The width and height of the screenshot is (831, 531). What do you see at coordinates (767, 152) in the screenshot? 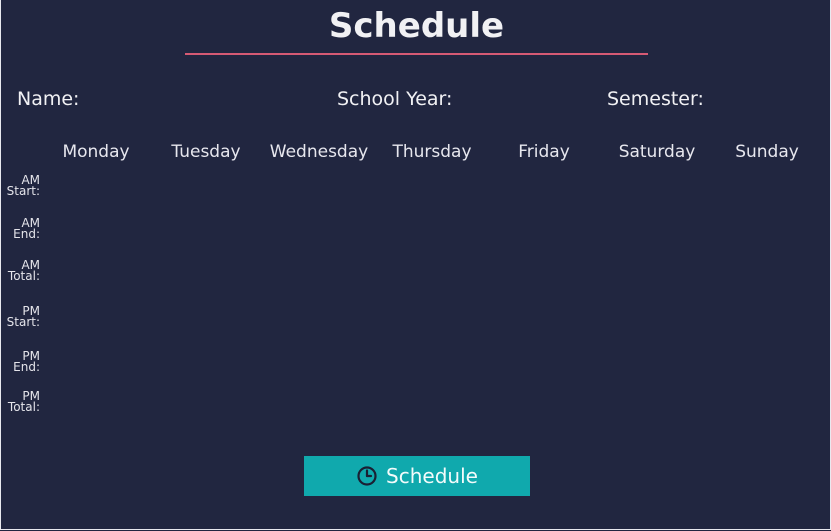
I see `day-header-sunday: Sunday` at bounding box center [767, 152].